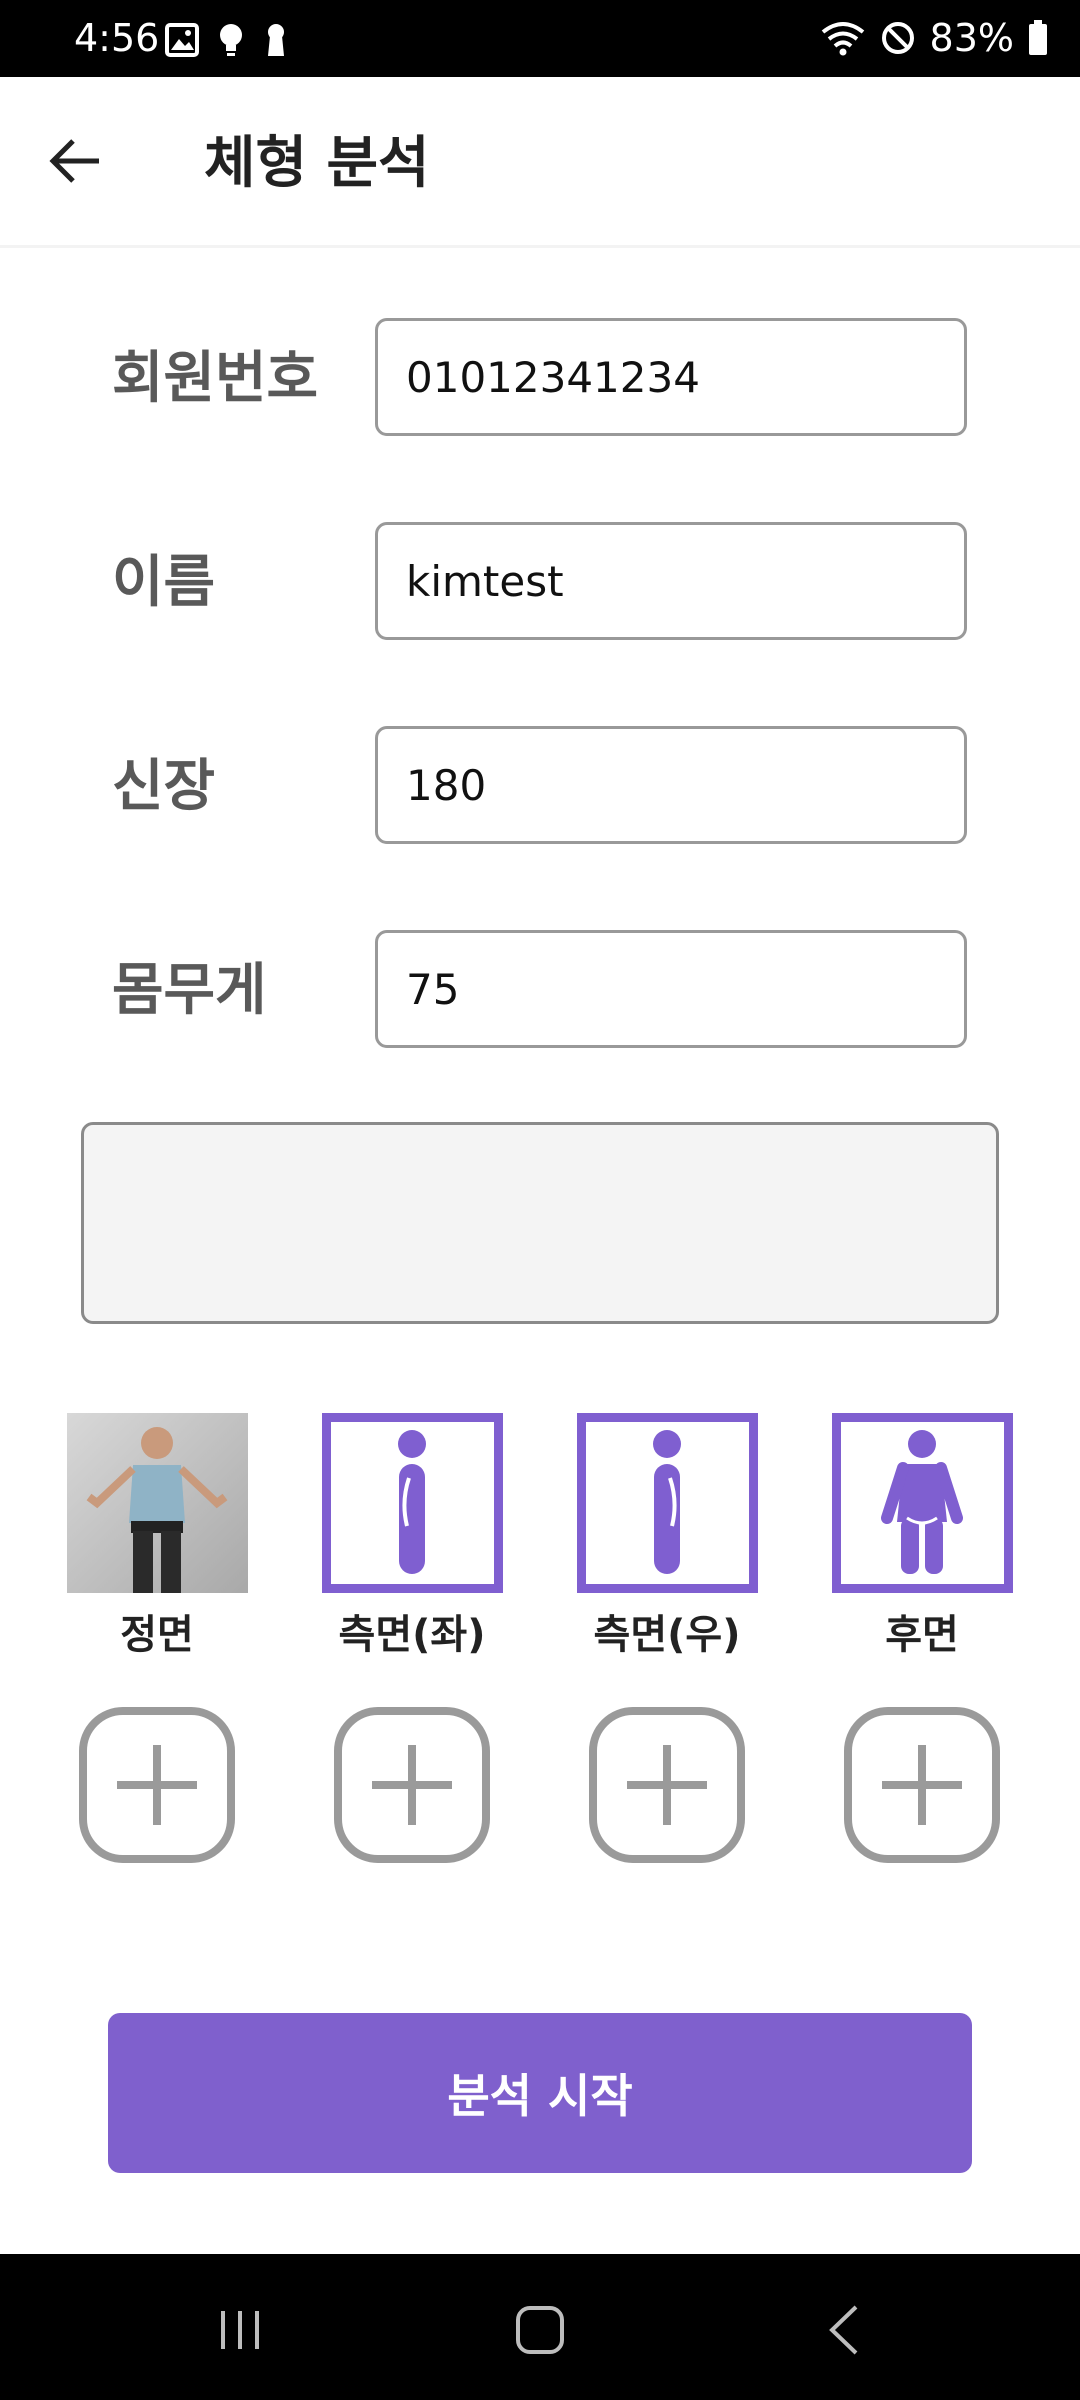 This screenshot has width=1080, height=2400. What do you see at coordinates (540, 2093) in the screenshot?
I see `start-analysis-button: 분석 시작` at bounding box center [540, 2093].